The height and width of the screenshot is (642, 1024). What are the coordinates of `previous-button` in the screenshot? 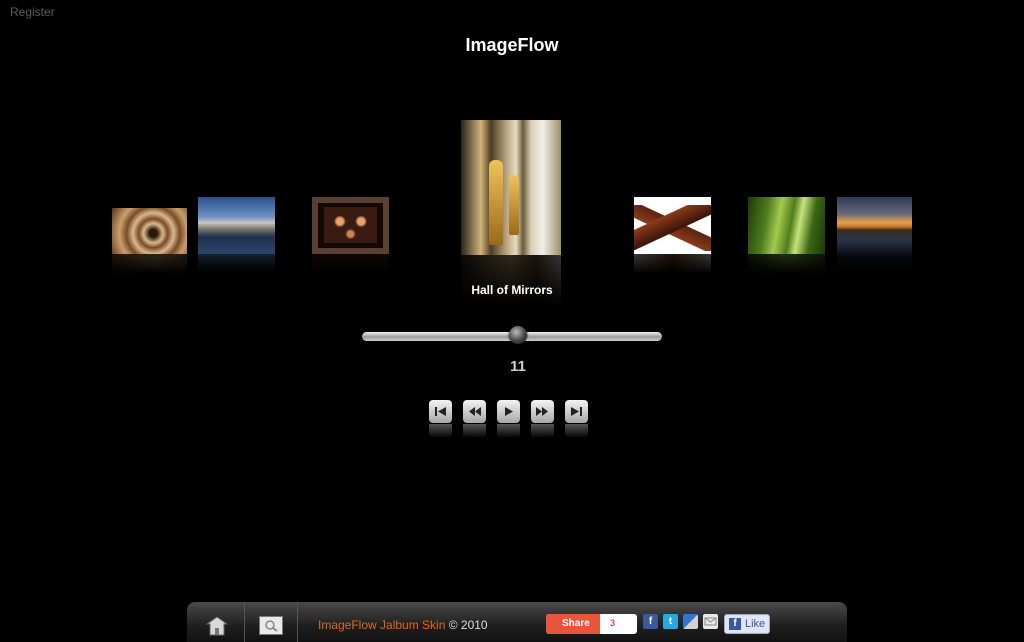 It's located at (474, 411).